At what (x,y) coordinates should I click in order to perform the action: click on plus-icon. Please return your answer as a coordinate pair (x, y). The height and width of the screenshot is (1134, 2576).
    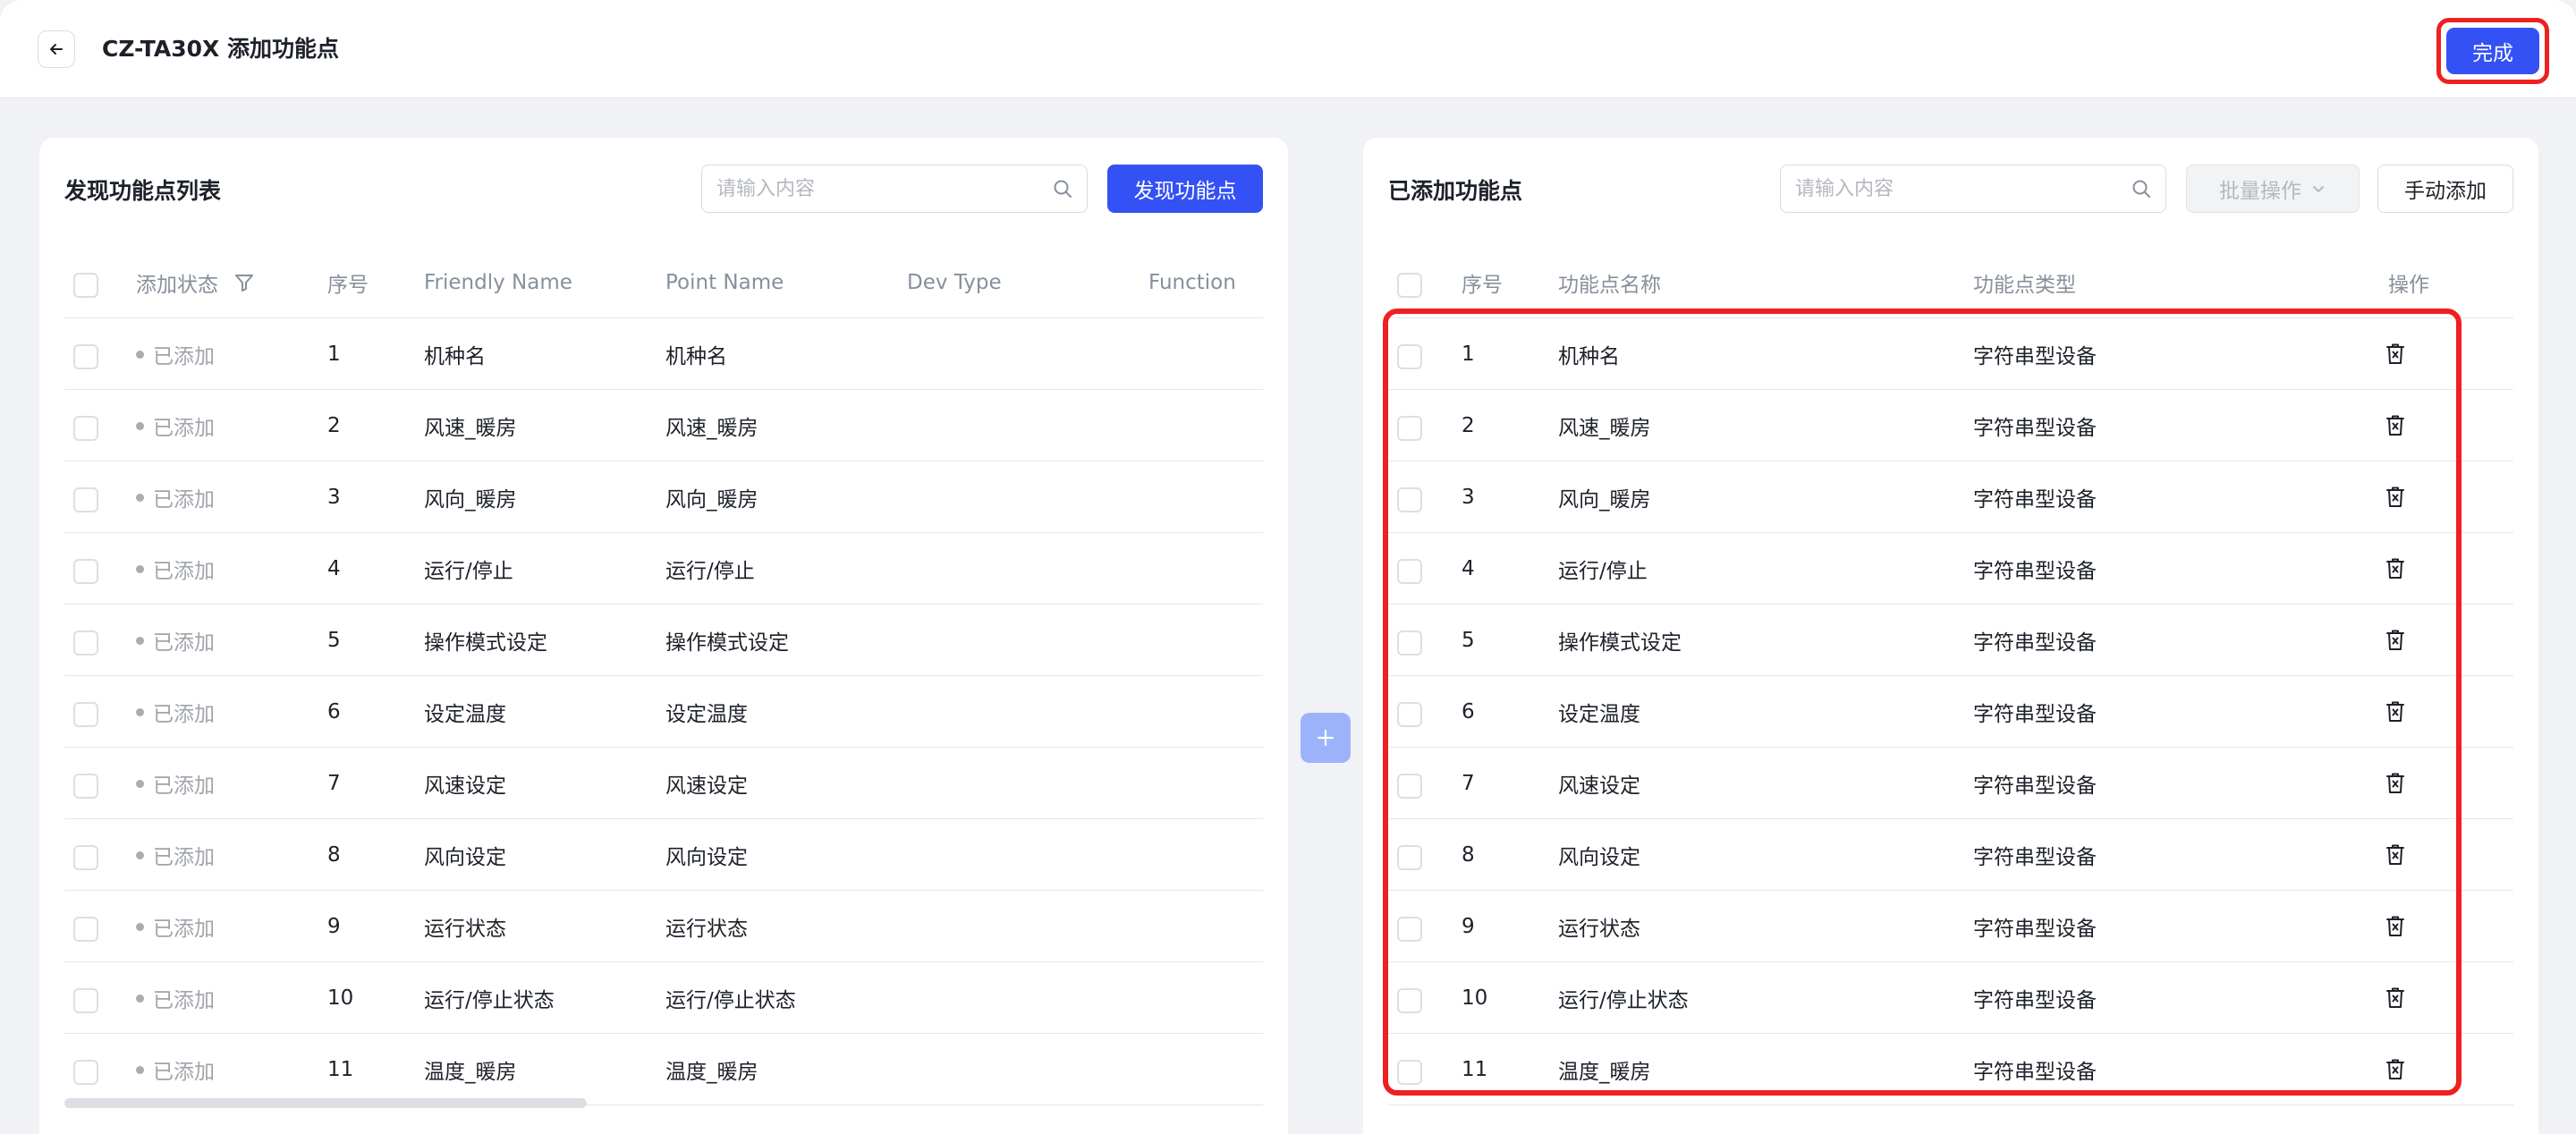
    Looking at the image, I should click on (1326, 738).